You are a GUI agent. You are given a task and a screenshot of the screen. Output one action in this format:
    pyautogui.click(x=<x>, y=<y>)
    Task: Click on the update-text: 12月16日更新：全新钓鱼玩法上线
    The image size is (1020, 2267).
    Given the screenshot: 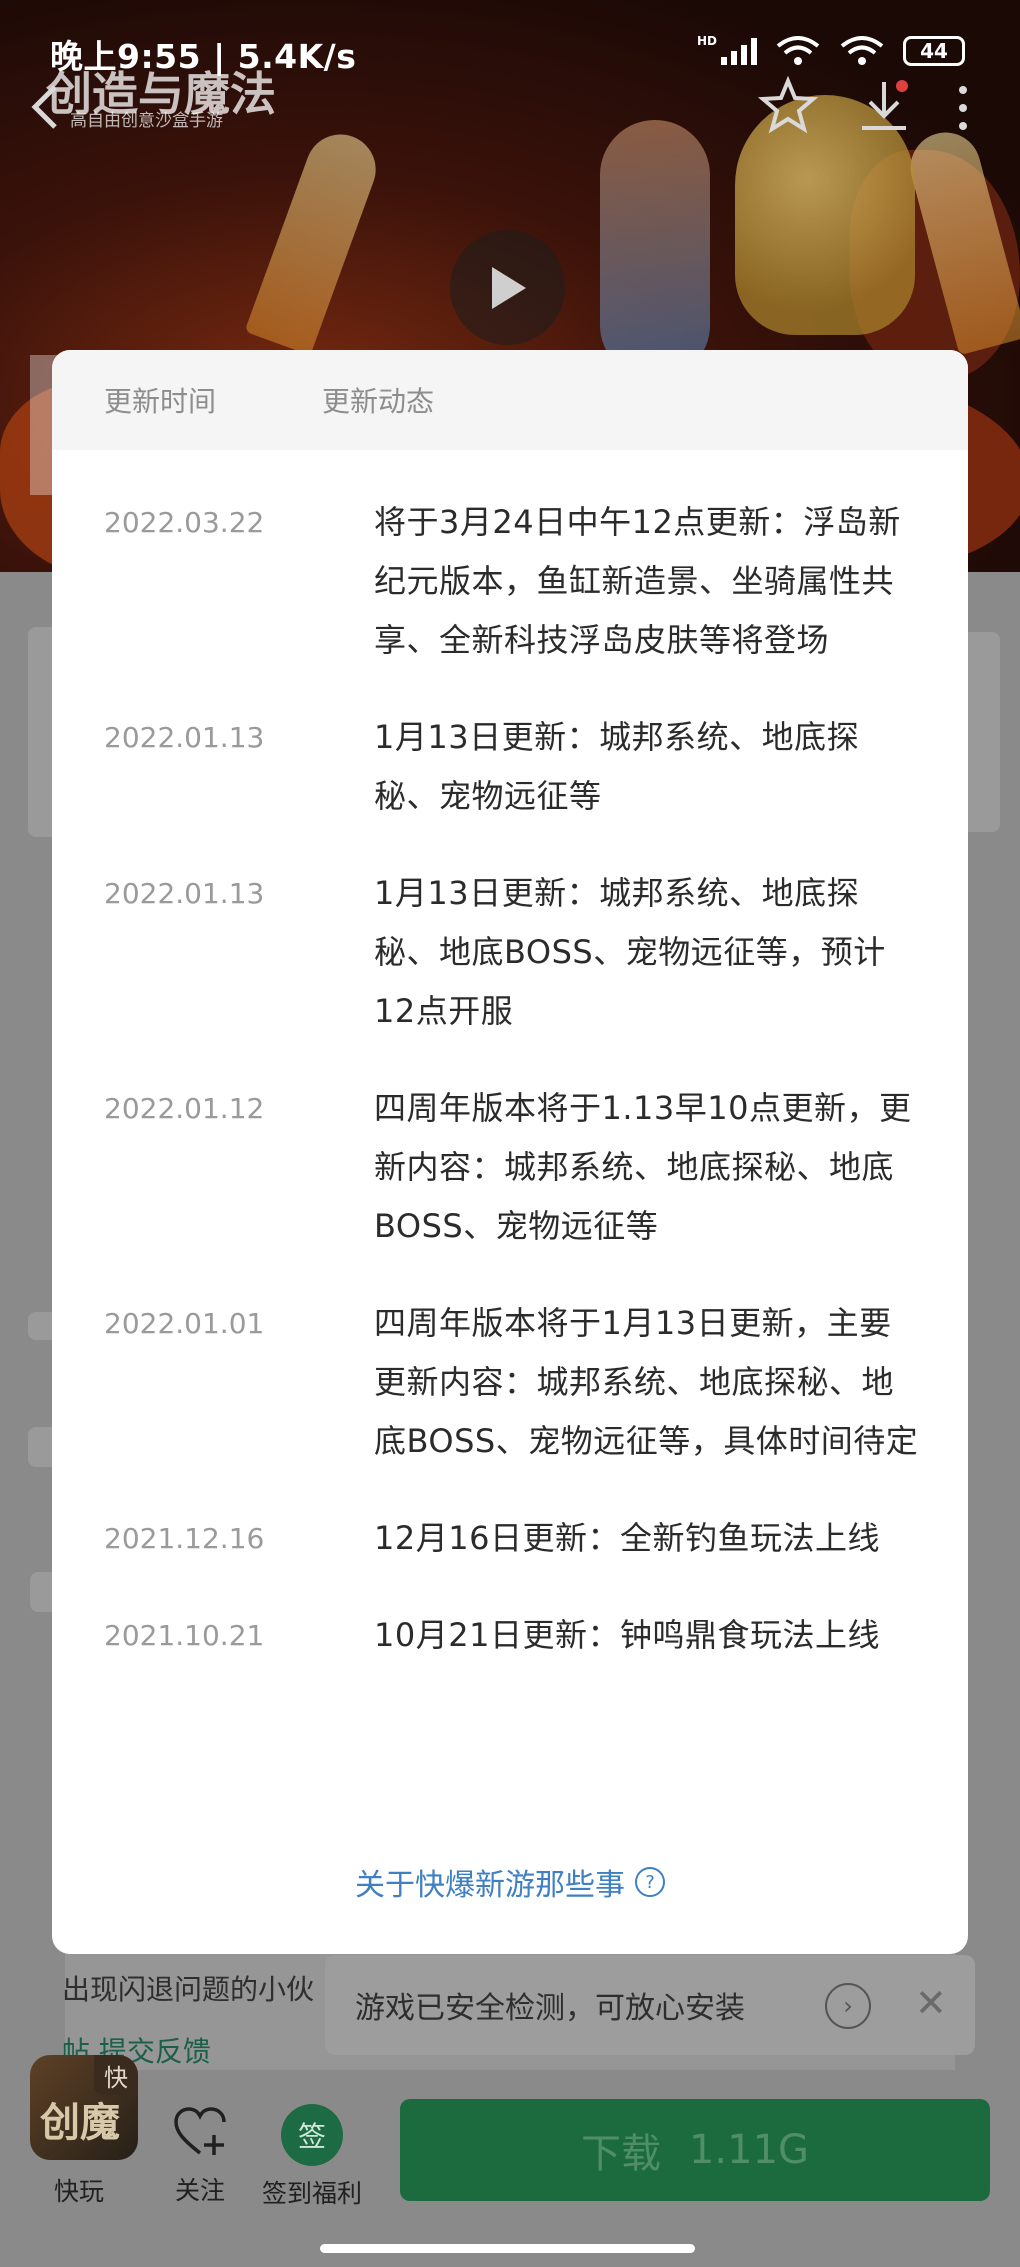 What is the action you would take?
    pyautogui.click(x=627, y=1538)
    